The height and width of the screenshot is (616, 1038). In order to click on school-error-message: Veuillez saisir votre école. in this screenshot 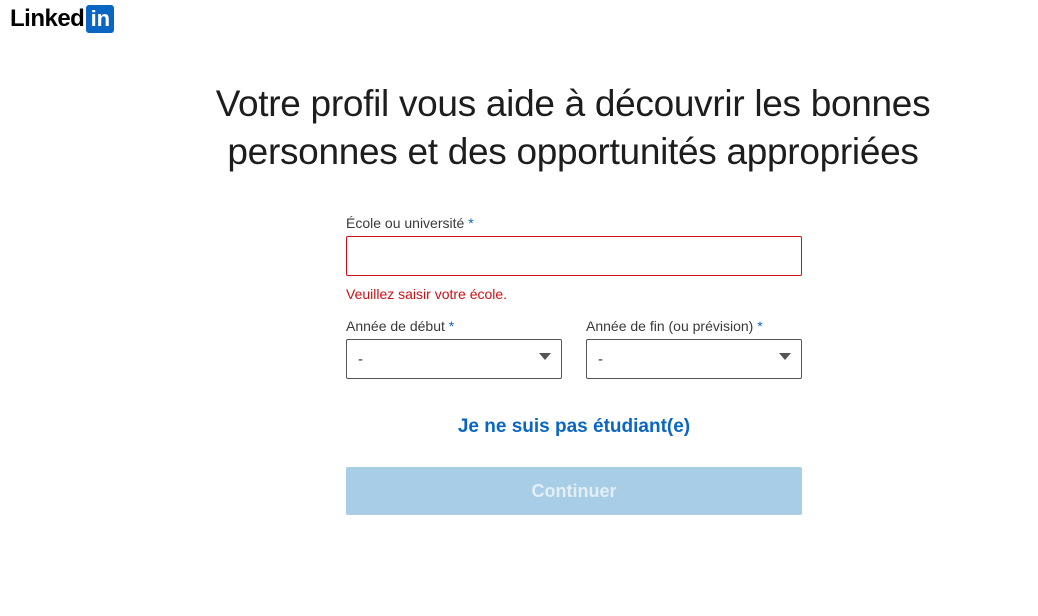, I will do `click(427, 294)`.